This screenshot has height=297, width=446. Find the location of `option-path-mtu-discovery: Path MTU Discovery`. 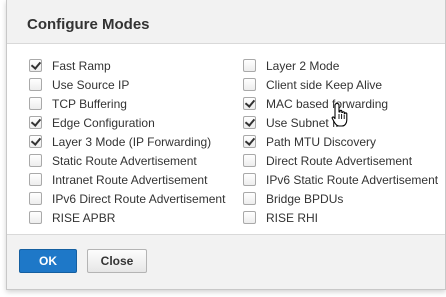

option-path-mtu-discovery: Path MTU Discovery is located at coordinates (340, 141).